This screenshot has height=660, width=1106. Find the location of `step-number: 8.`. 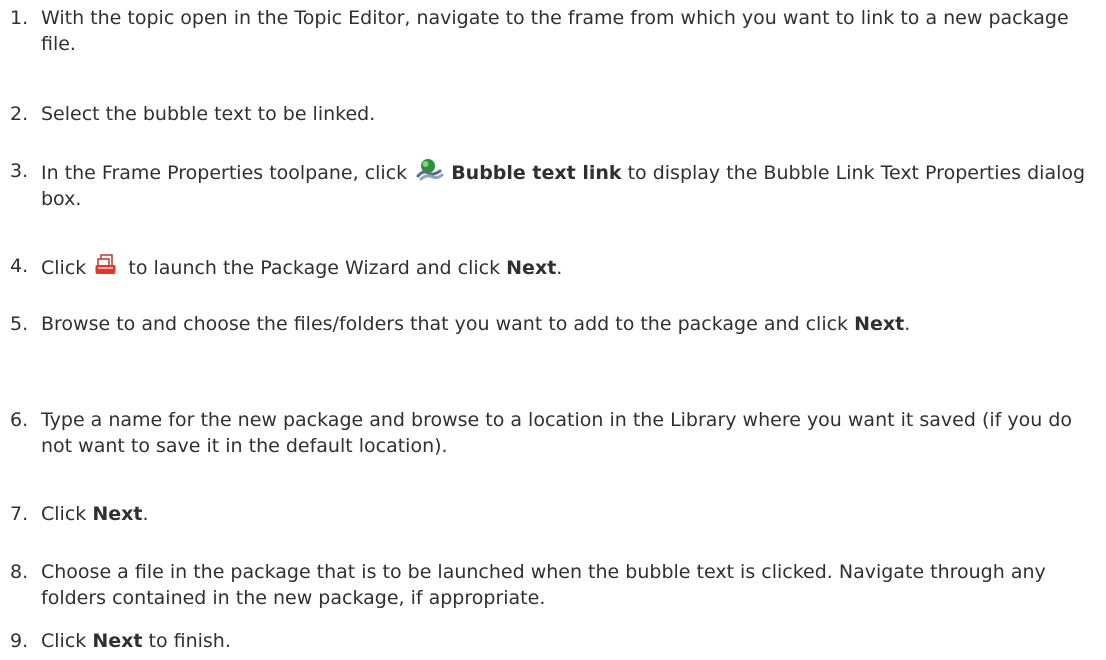

step-number: 8. is located at coordinates (19, 572).